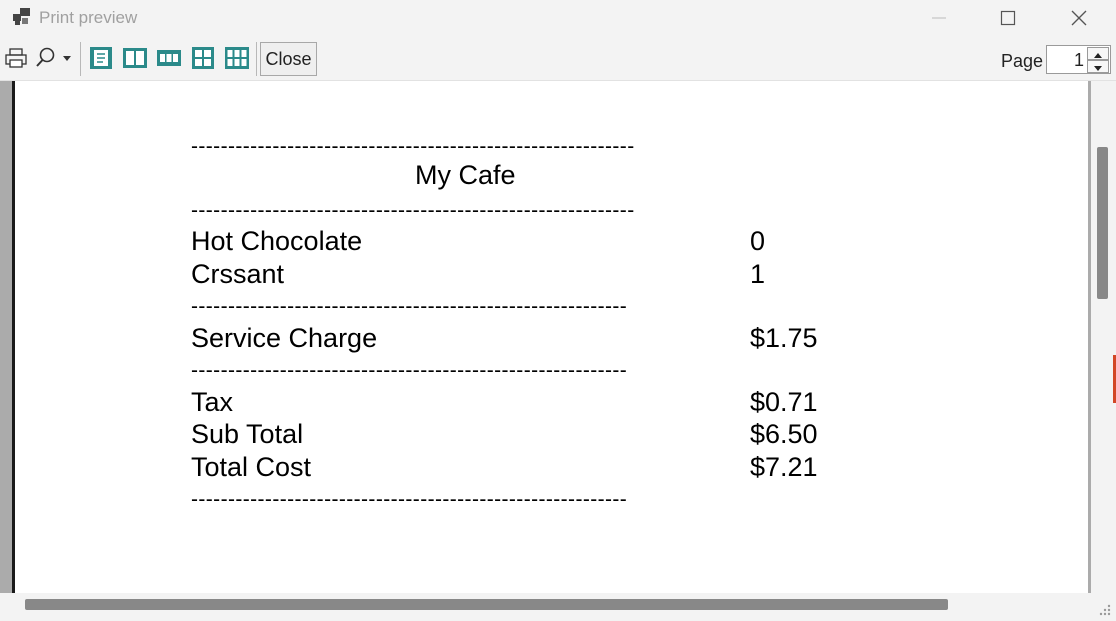  I want to click on subtotal-label: Sub Total, so click(247, 434).